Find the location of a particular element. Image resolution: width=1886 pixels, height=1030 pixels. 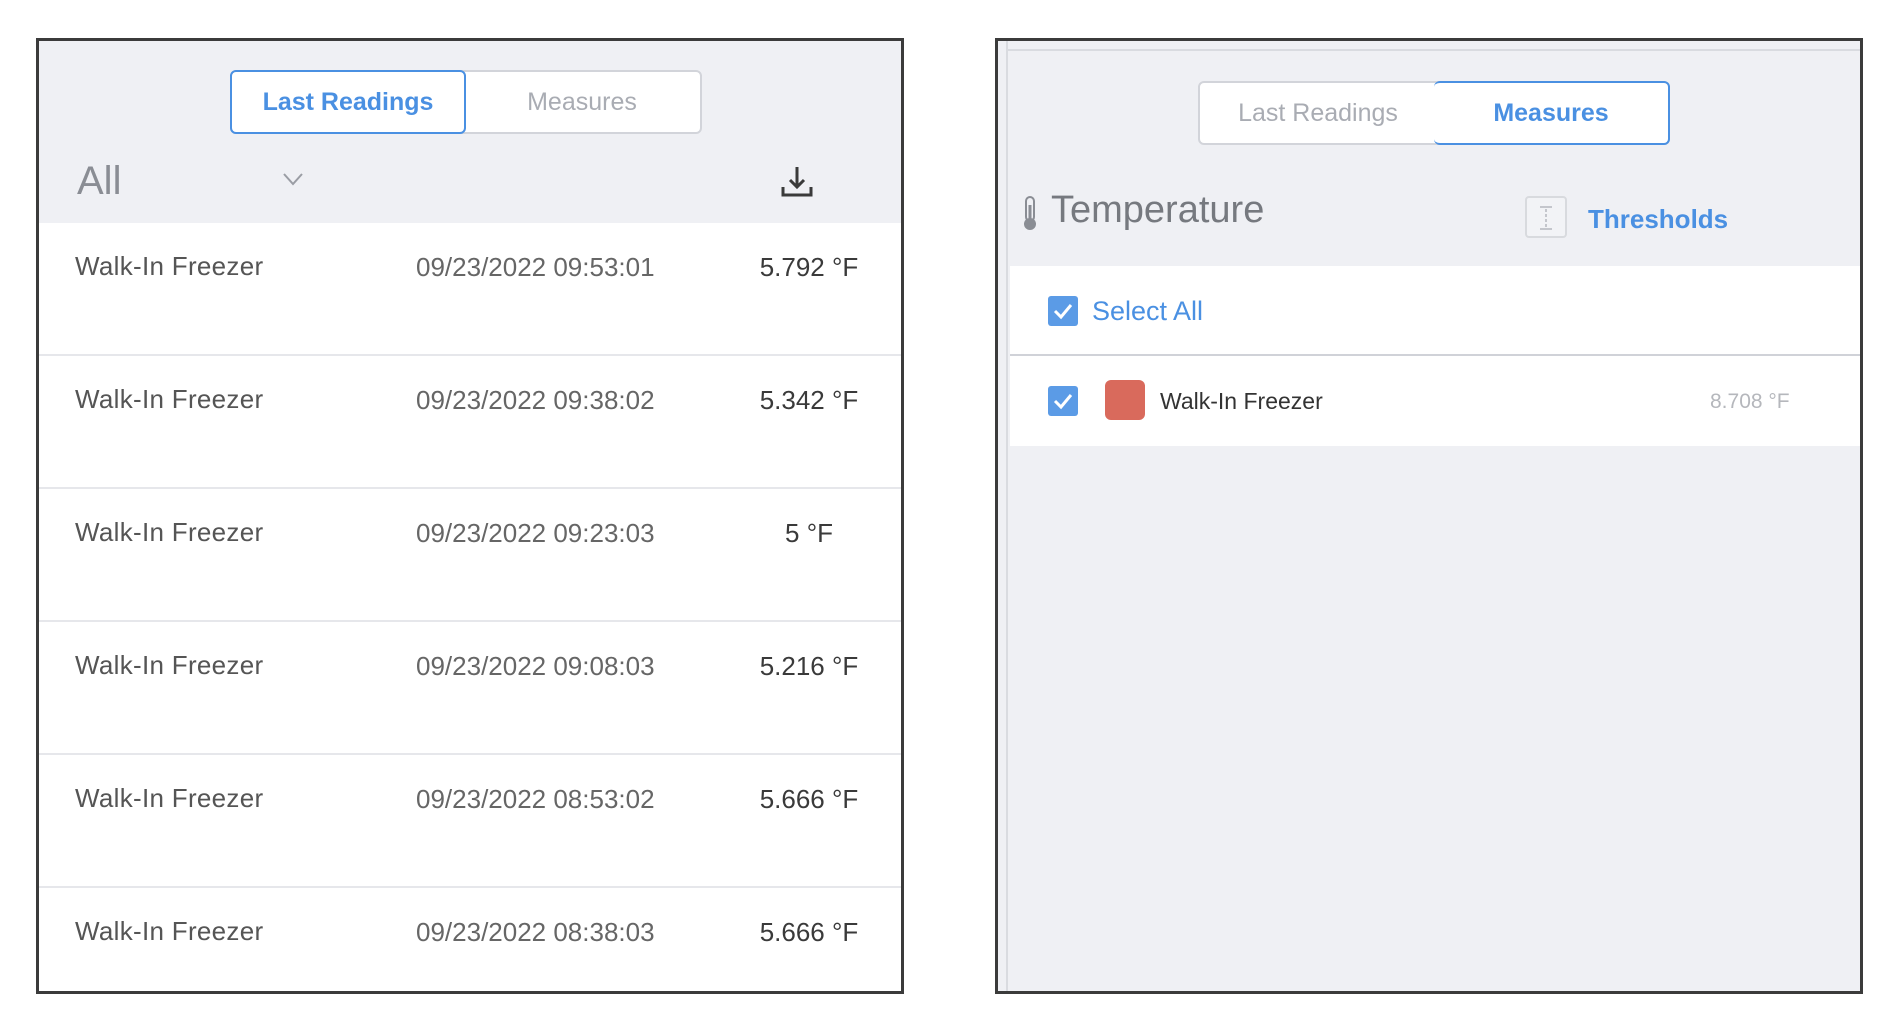

reading-timestamp: 09/23/2022 09:53:01 is located at coordinates (535, 267).